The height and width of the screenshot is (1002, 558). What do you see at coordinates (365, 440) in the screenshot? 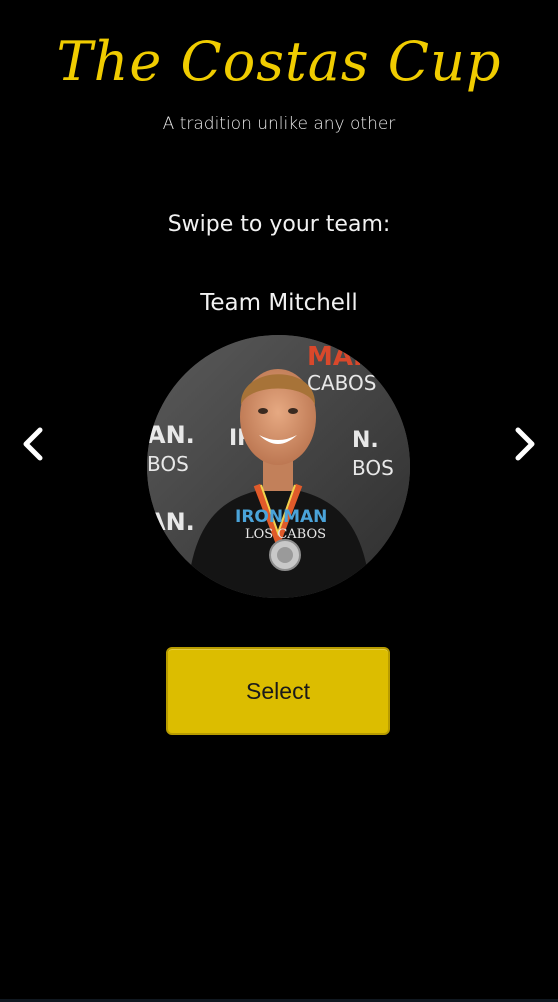
I see `backdrop-text: N.` at bounding box center [365, 440].